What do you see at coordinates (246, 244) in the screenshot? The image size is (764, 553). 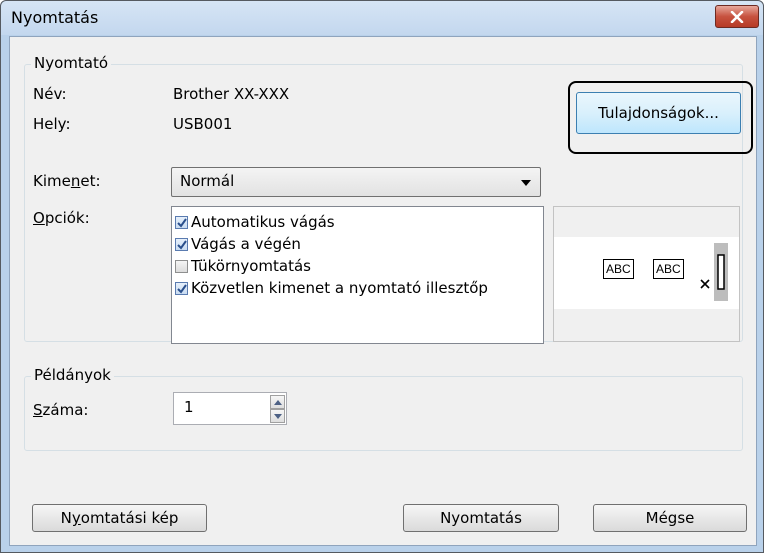 I see `cut-at-end-label: Vágás a végén` at bounding box center [246, 244].